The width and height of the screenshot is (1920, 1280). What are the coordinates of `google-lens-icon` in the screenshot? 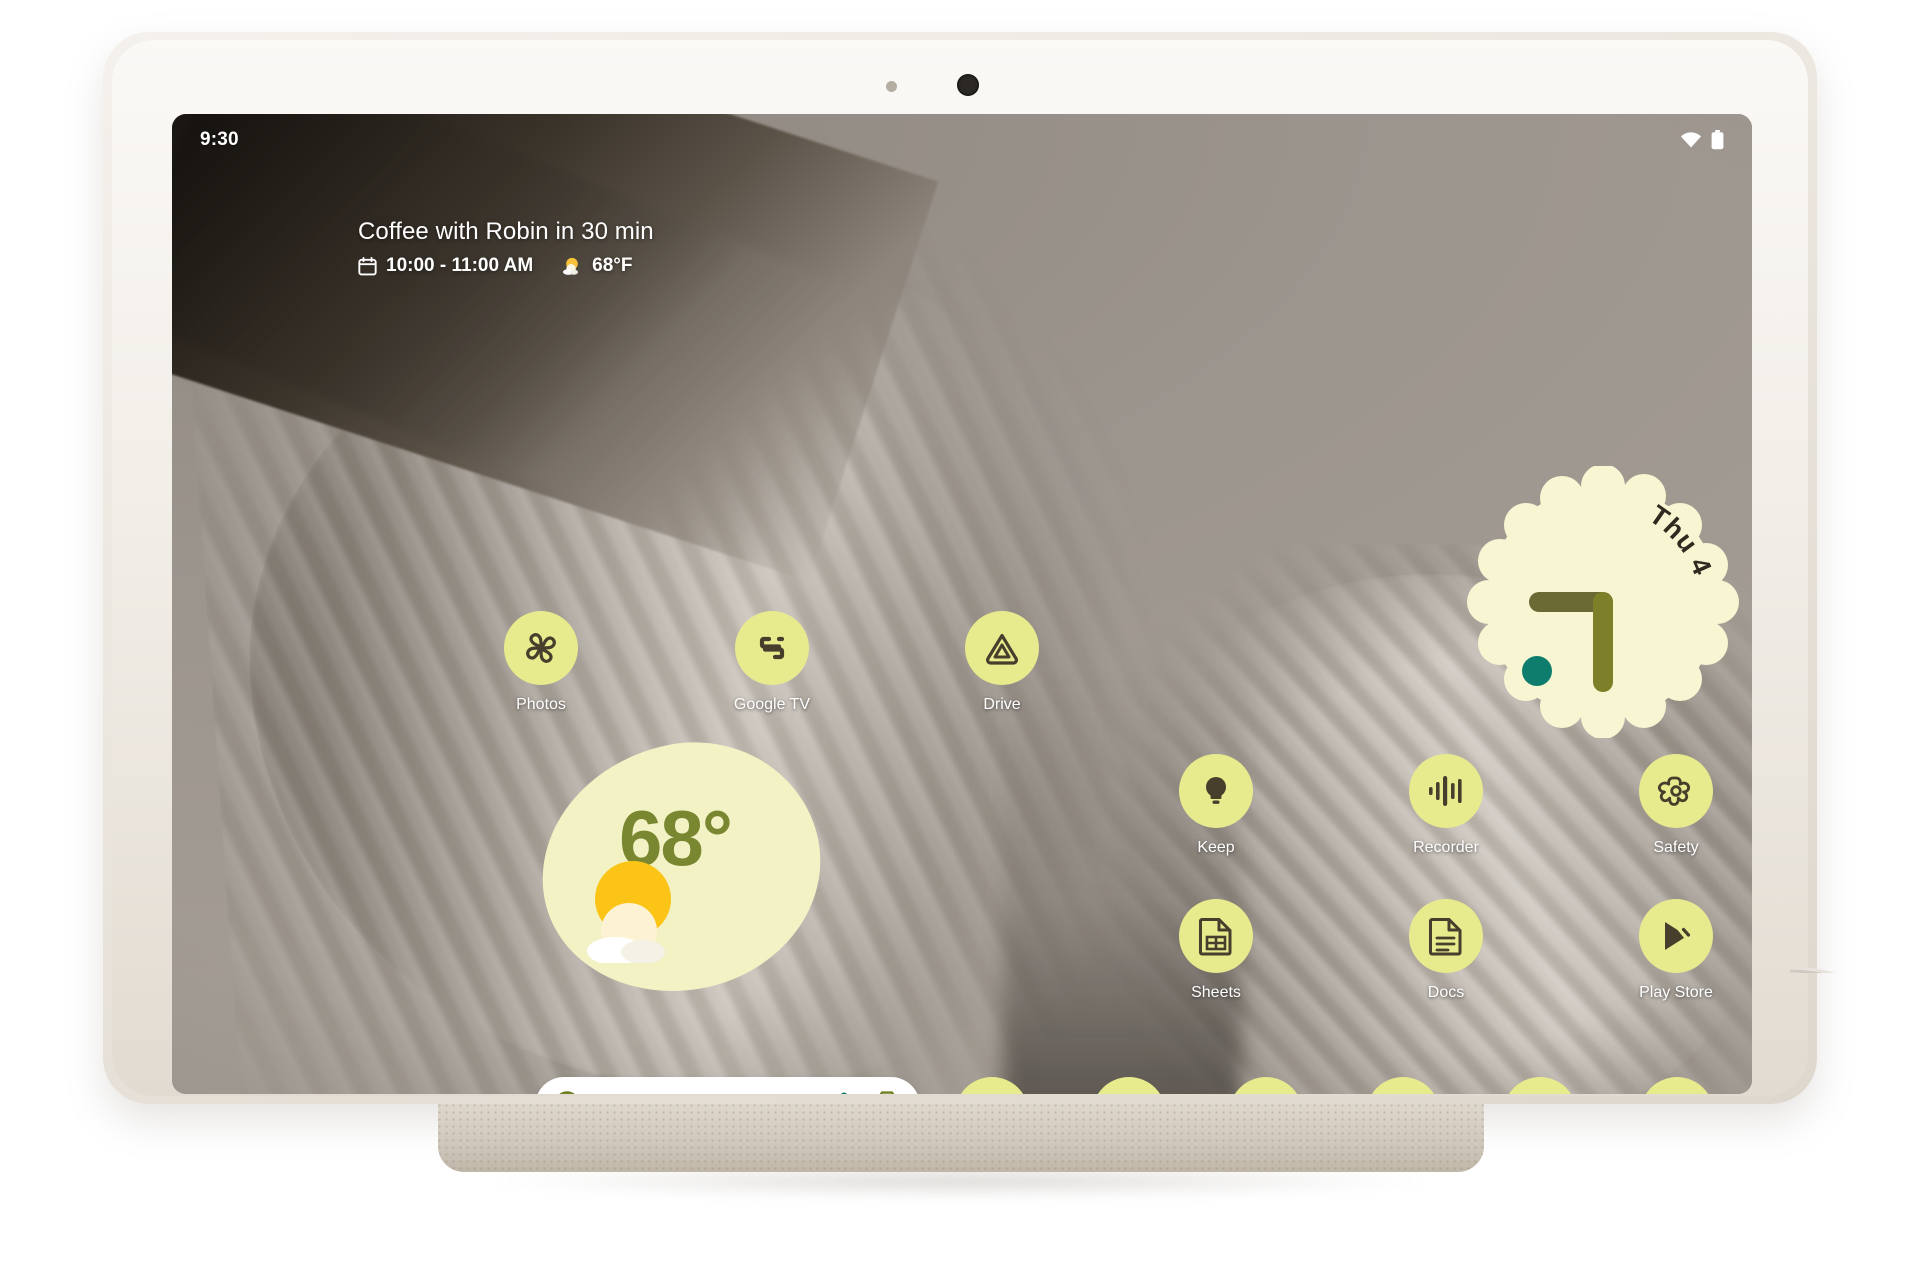 It's located at (887, 1092).